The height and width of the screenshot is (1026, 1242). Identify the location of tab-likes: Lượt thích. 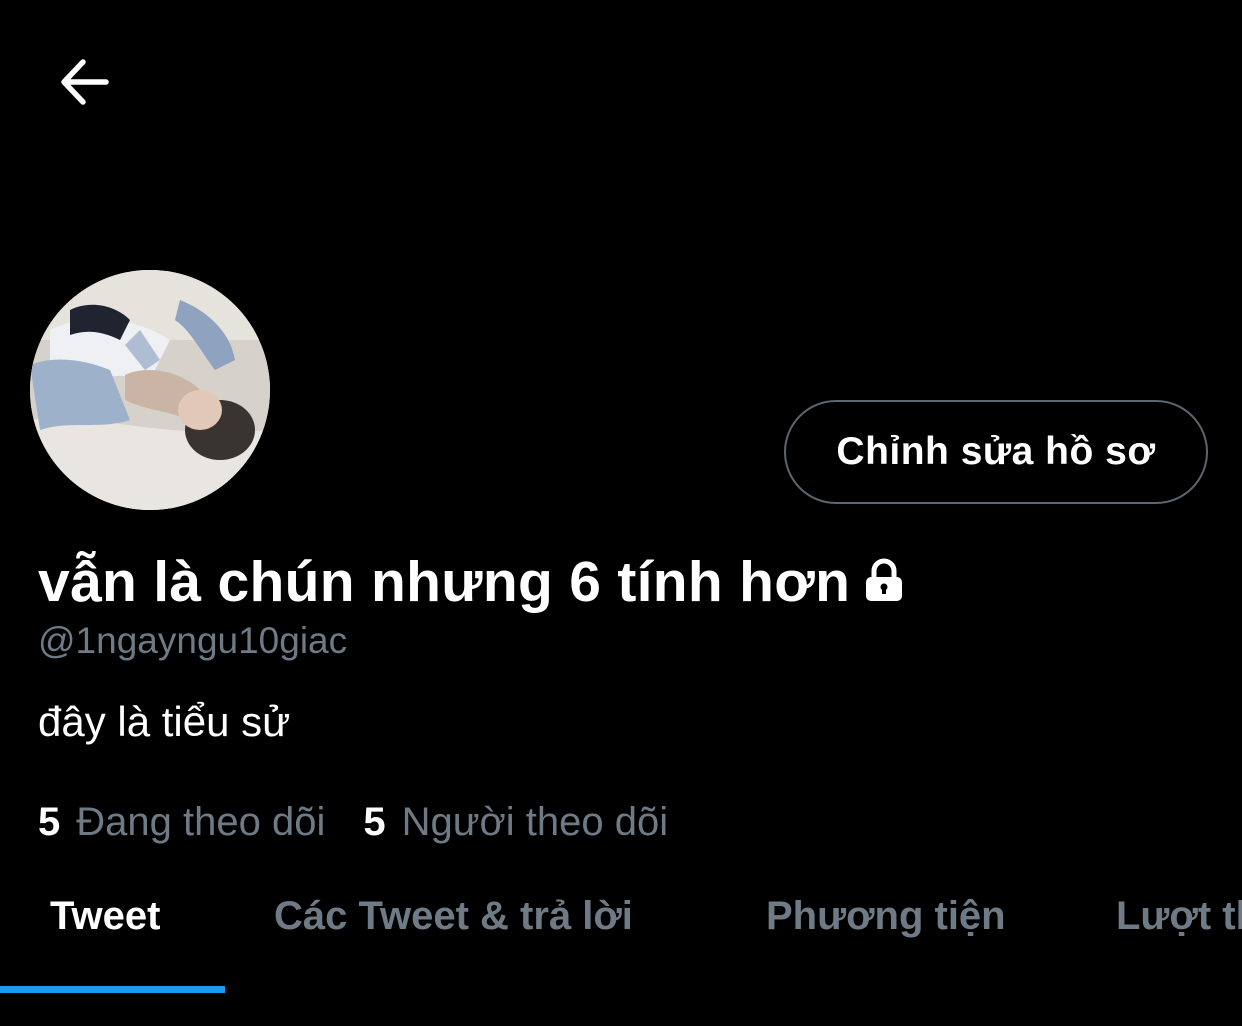
(1179, 916).